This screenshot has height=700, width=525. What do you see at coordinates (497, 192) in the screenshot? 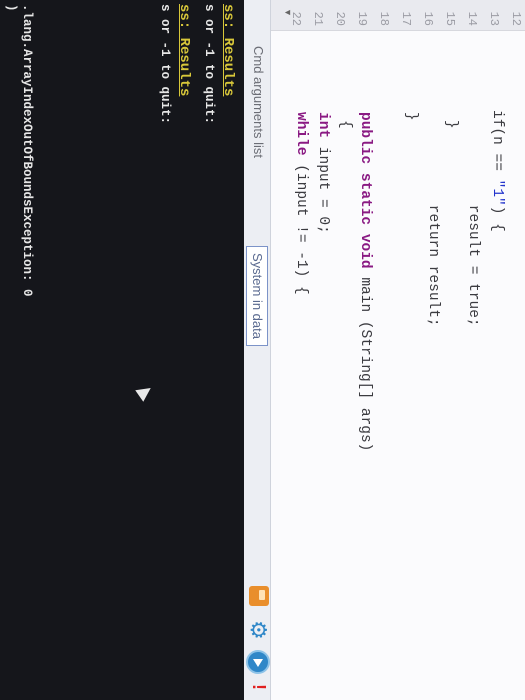
I see `code-token: "1"` at bounding box center [497, 192].